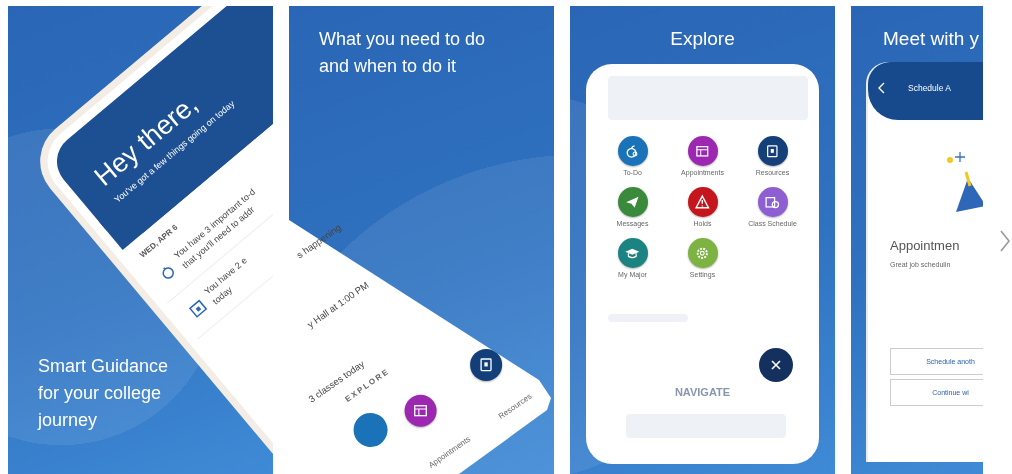 The height and width of the screenshot is (474, 1012). Describe the element at coordinates (403, 53) in the screenshot. I see `caption-text: What you need to do and when to do it` at that location.